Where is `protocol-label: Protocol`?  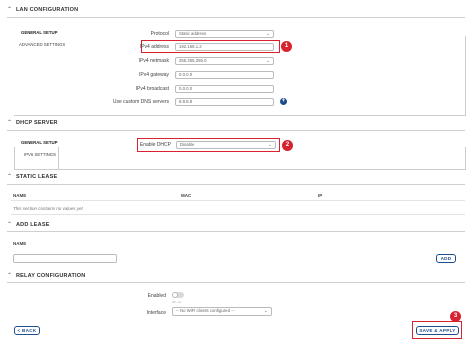
protocol-label: Protocol is located at coordinates (159, 34).